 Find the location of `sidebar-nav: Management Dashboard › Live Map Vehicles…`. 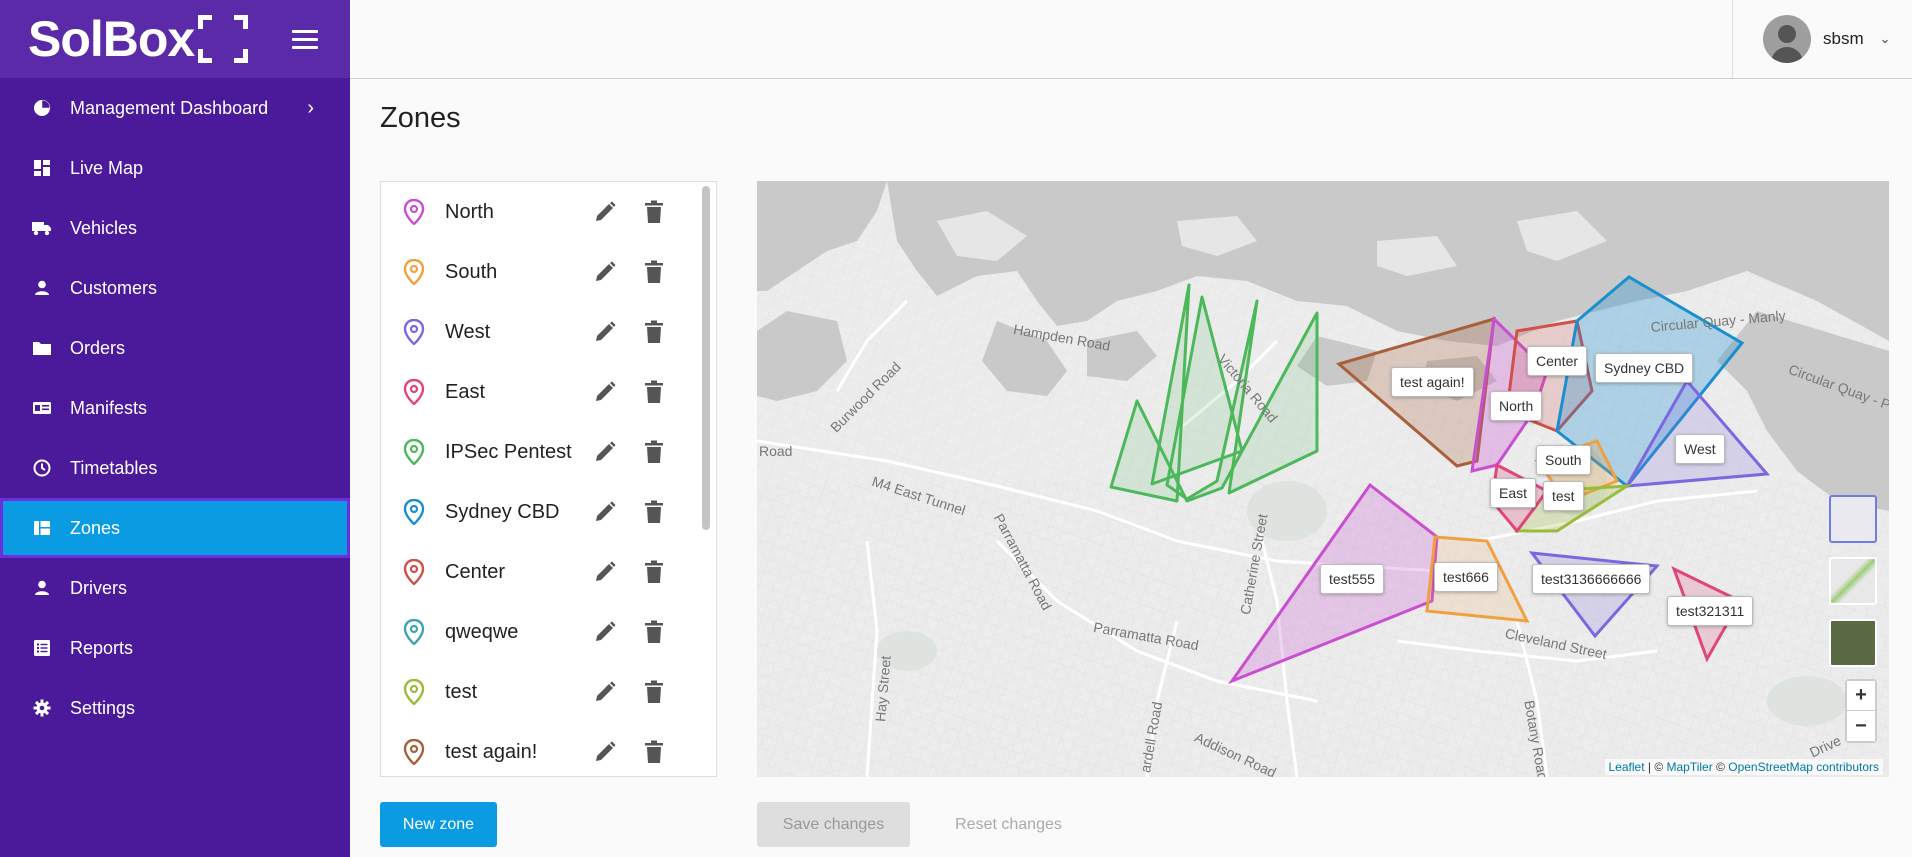

sidebar-nav: Management Dashboard › Live Map Vehicles… is located at coordinates (175, 408).